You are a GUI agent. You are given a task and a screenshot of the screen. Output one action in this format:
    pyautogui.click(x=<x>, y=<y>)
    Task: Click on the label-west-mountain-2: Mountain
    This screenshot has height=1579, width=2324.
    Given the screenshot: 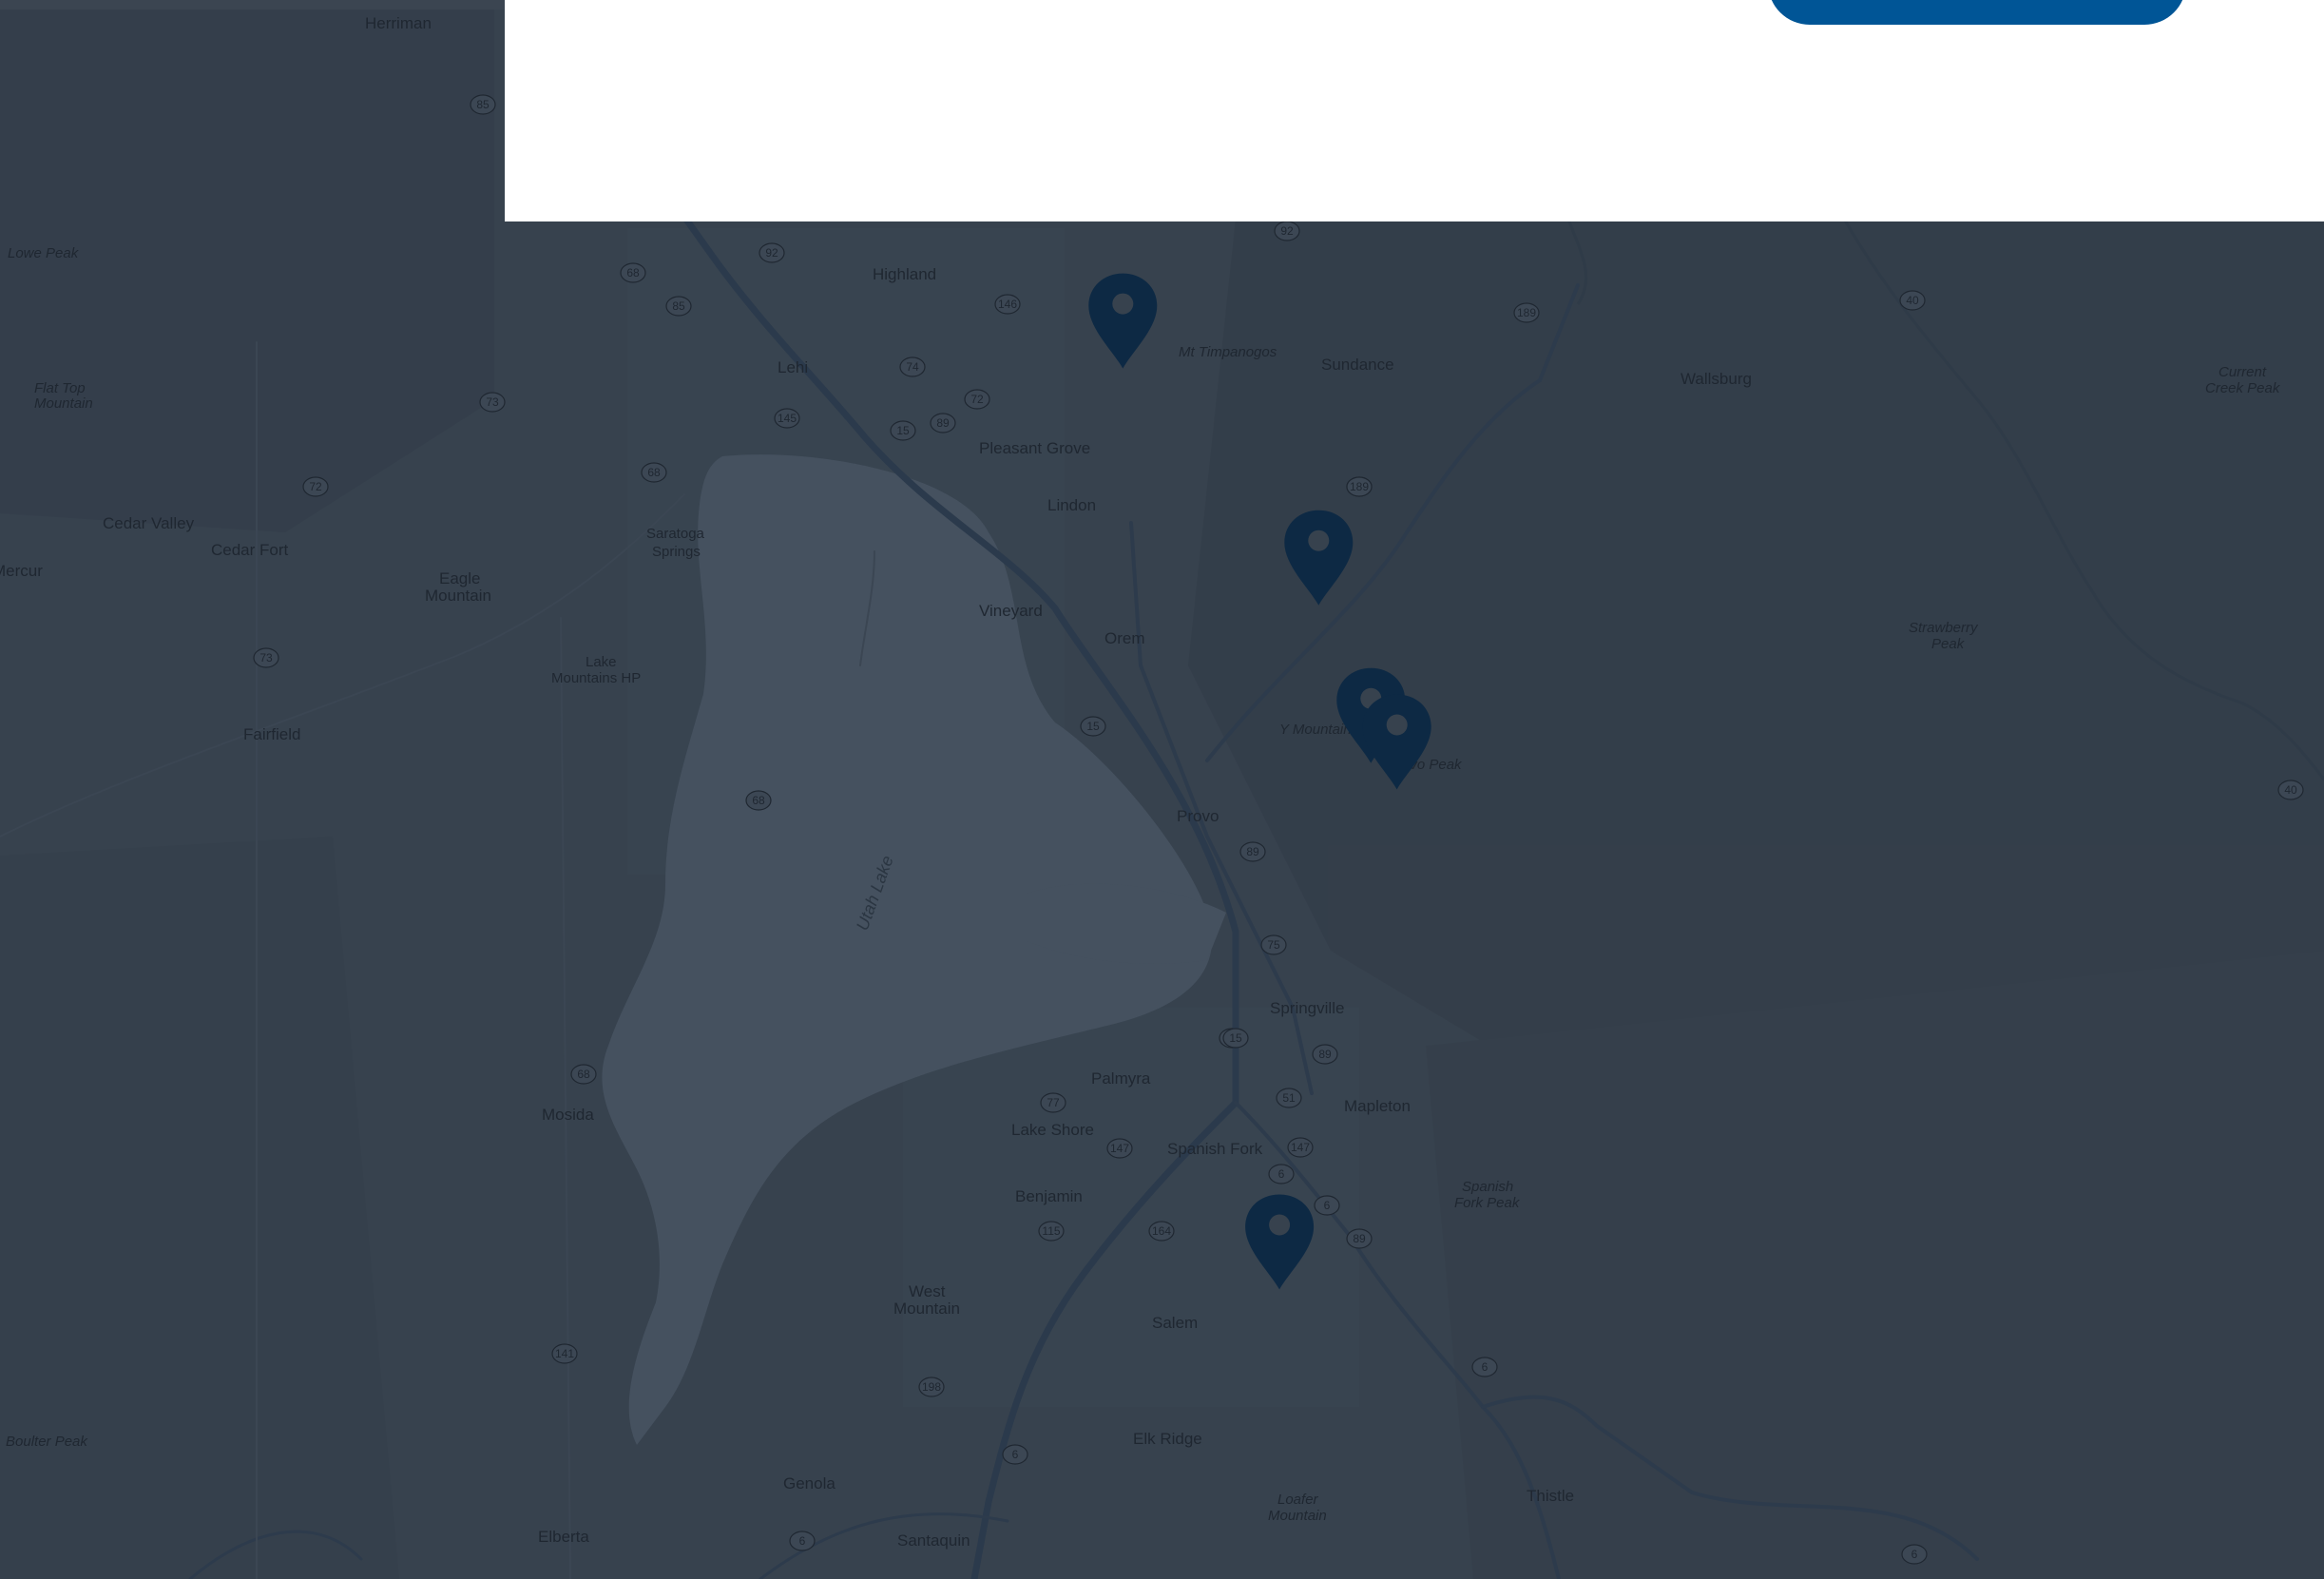 What is the action you would take?
    pyautogui.click(x=926, y=1309)
    